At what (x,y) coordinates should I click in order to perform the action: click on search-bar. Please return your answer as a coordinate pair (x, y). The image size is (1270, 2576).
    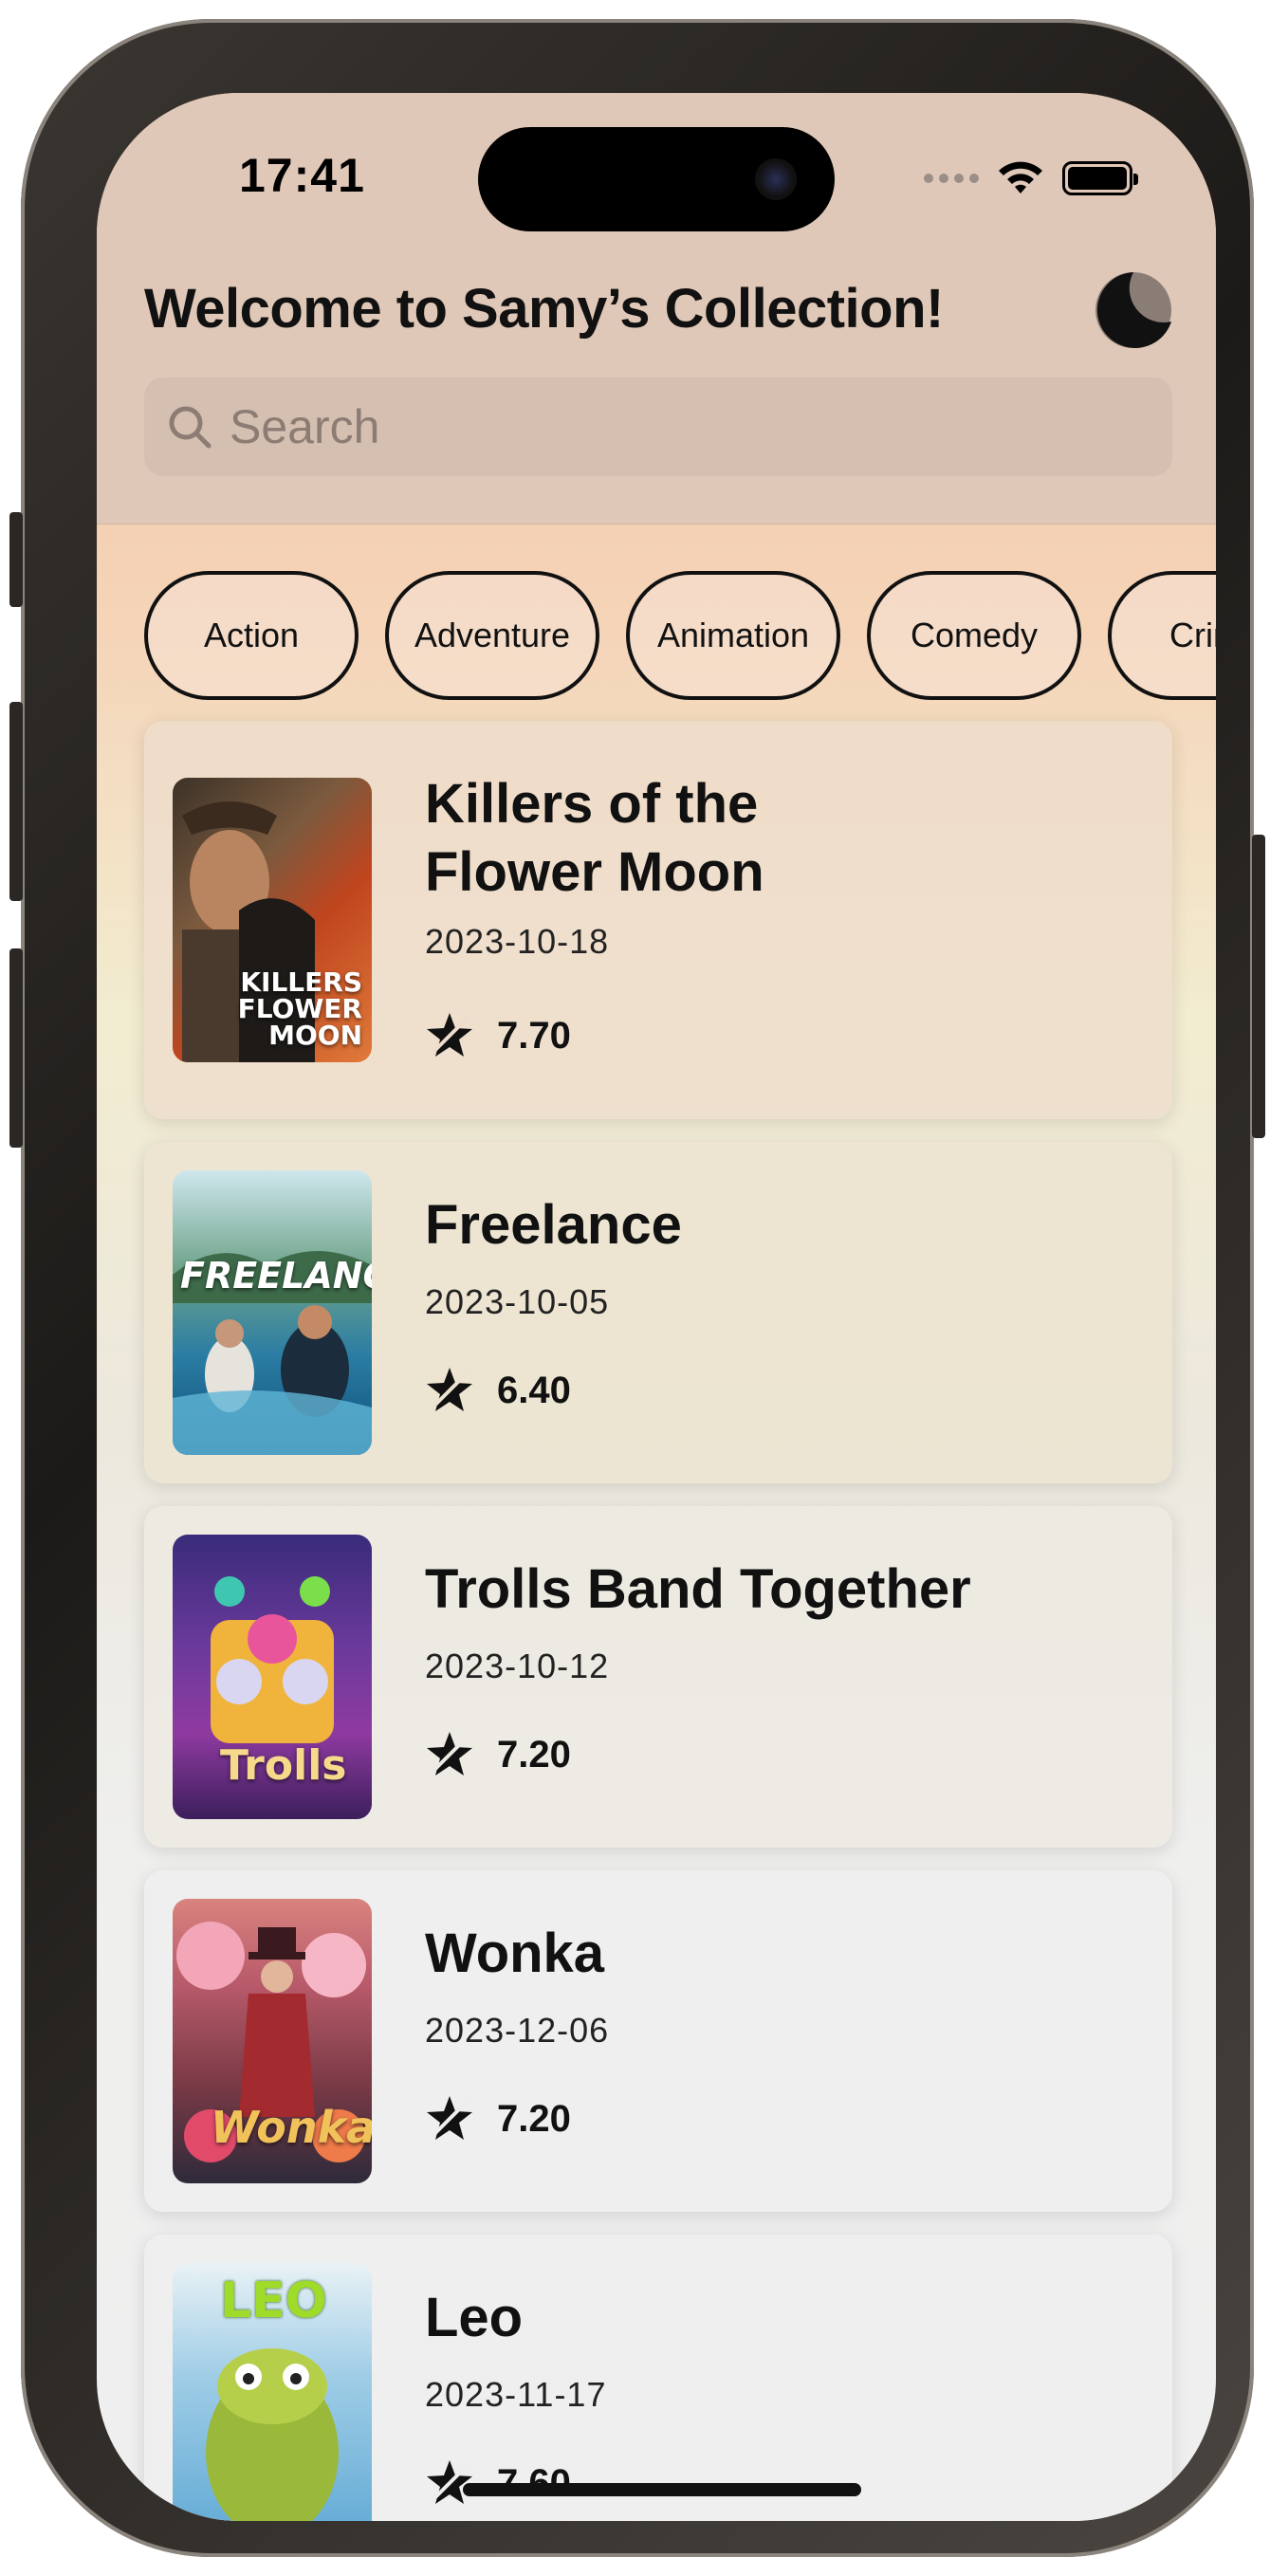
    Looking at the image, I should click on (658, 426).